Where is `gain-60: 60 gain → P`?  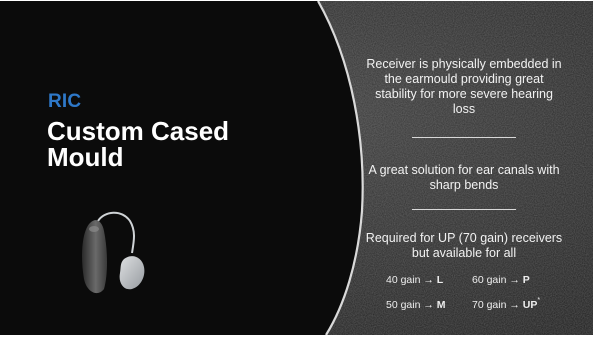
gain-60: 60 gain → P is located at coordinates (501, 280).